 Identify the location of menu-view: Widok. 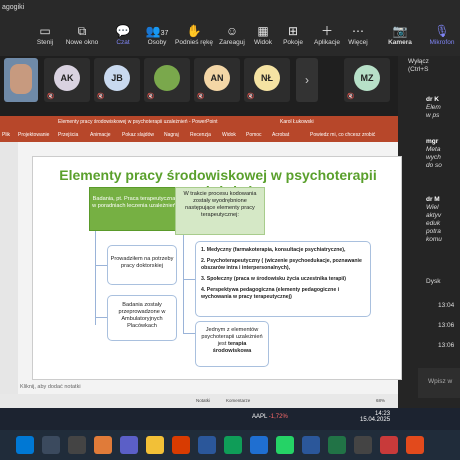
(229, 135).